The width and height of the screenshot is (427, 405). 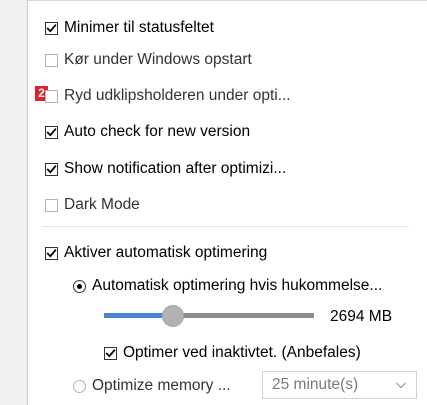 I want to click on radio-optimize-interval, so click(x=79, y=386).